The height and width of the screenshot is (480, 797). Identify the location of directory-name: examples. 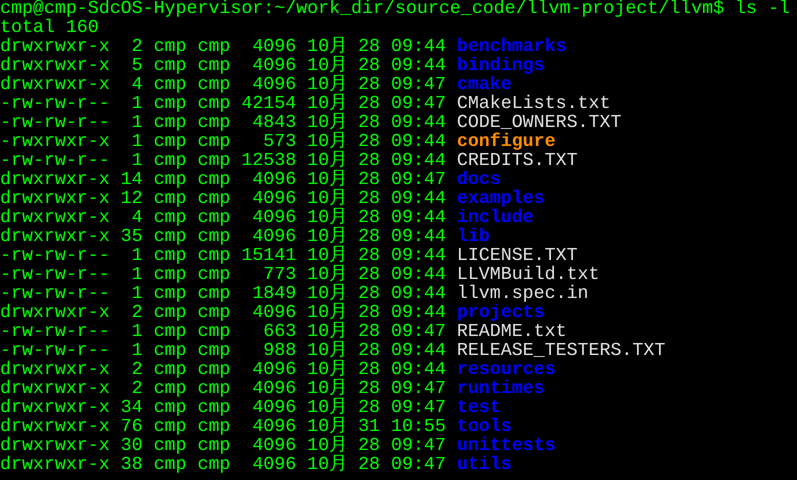
(500, 199).